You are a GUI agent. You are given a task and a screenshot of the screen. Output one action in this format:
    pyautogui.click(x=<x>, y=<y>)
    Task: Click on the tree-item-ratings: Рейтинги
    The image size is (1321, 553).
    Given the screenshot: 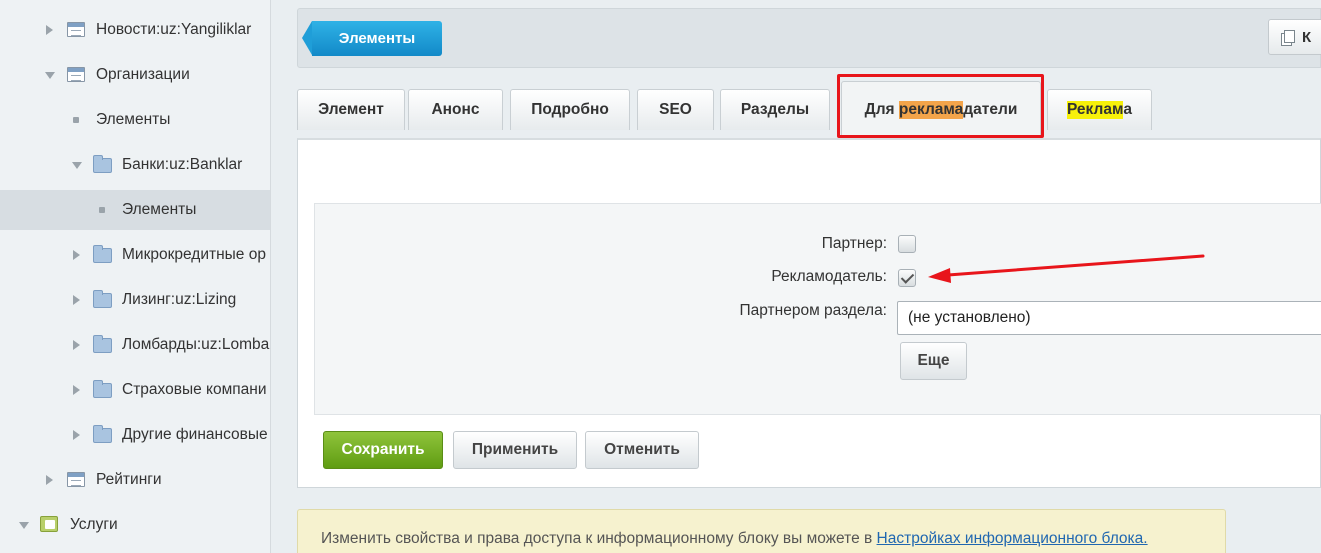 What is the action you would take?
    pyautogui.click(x=135, y=480)
    